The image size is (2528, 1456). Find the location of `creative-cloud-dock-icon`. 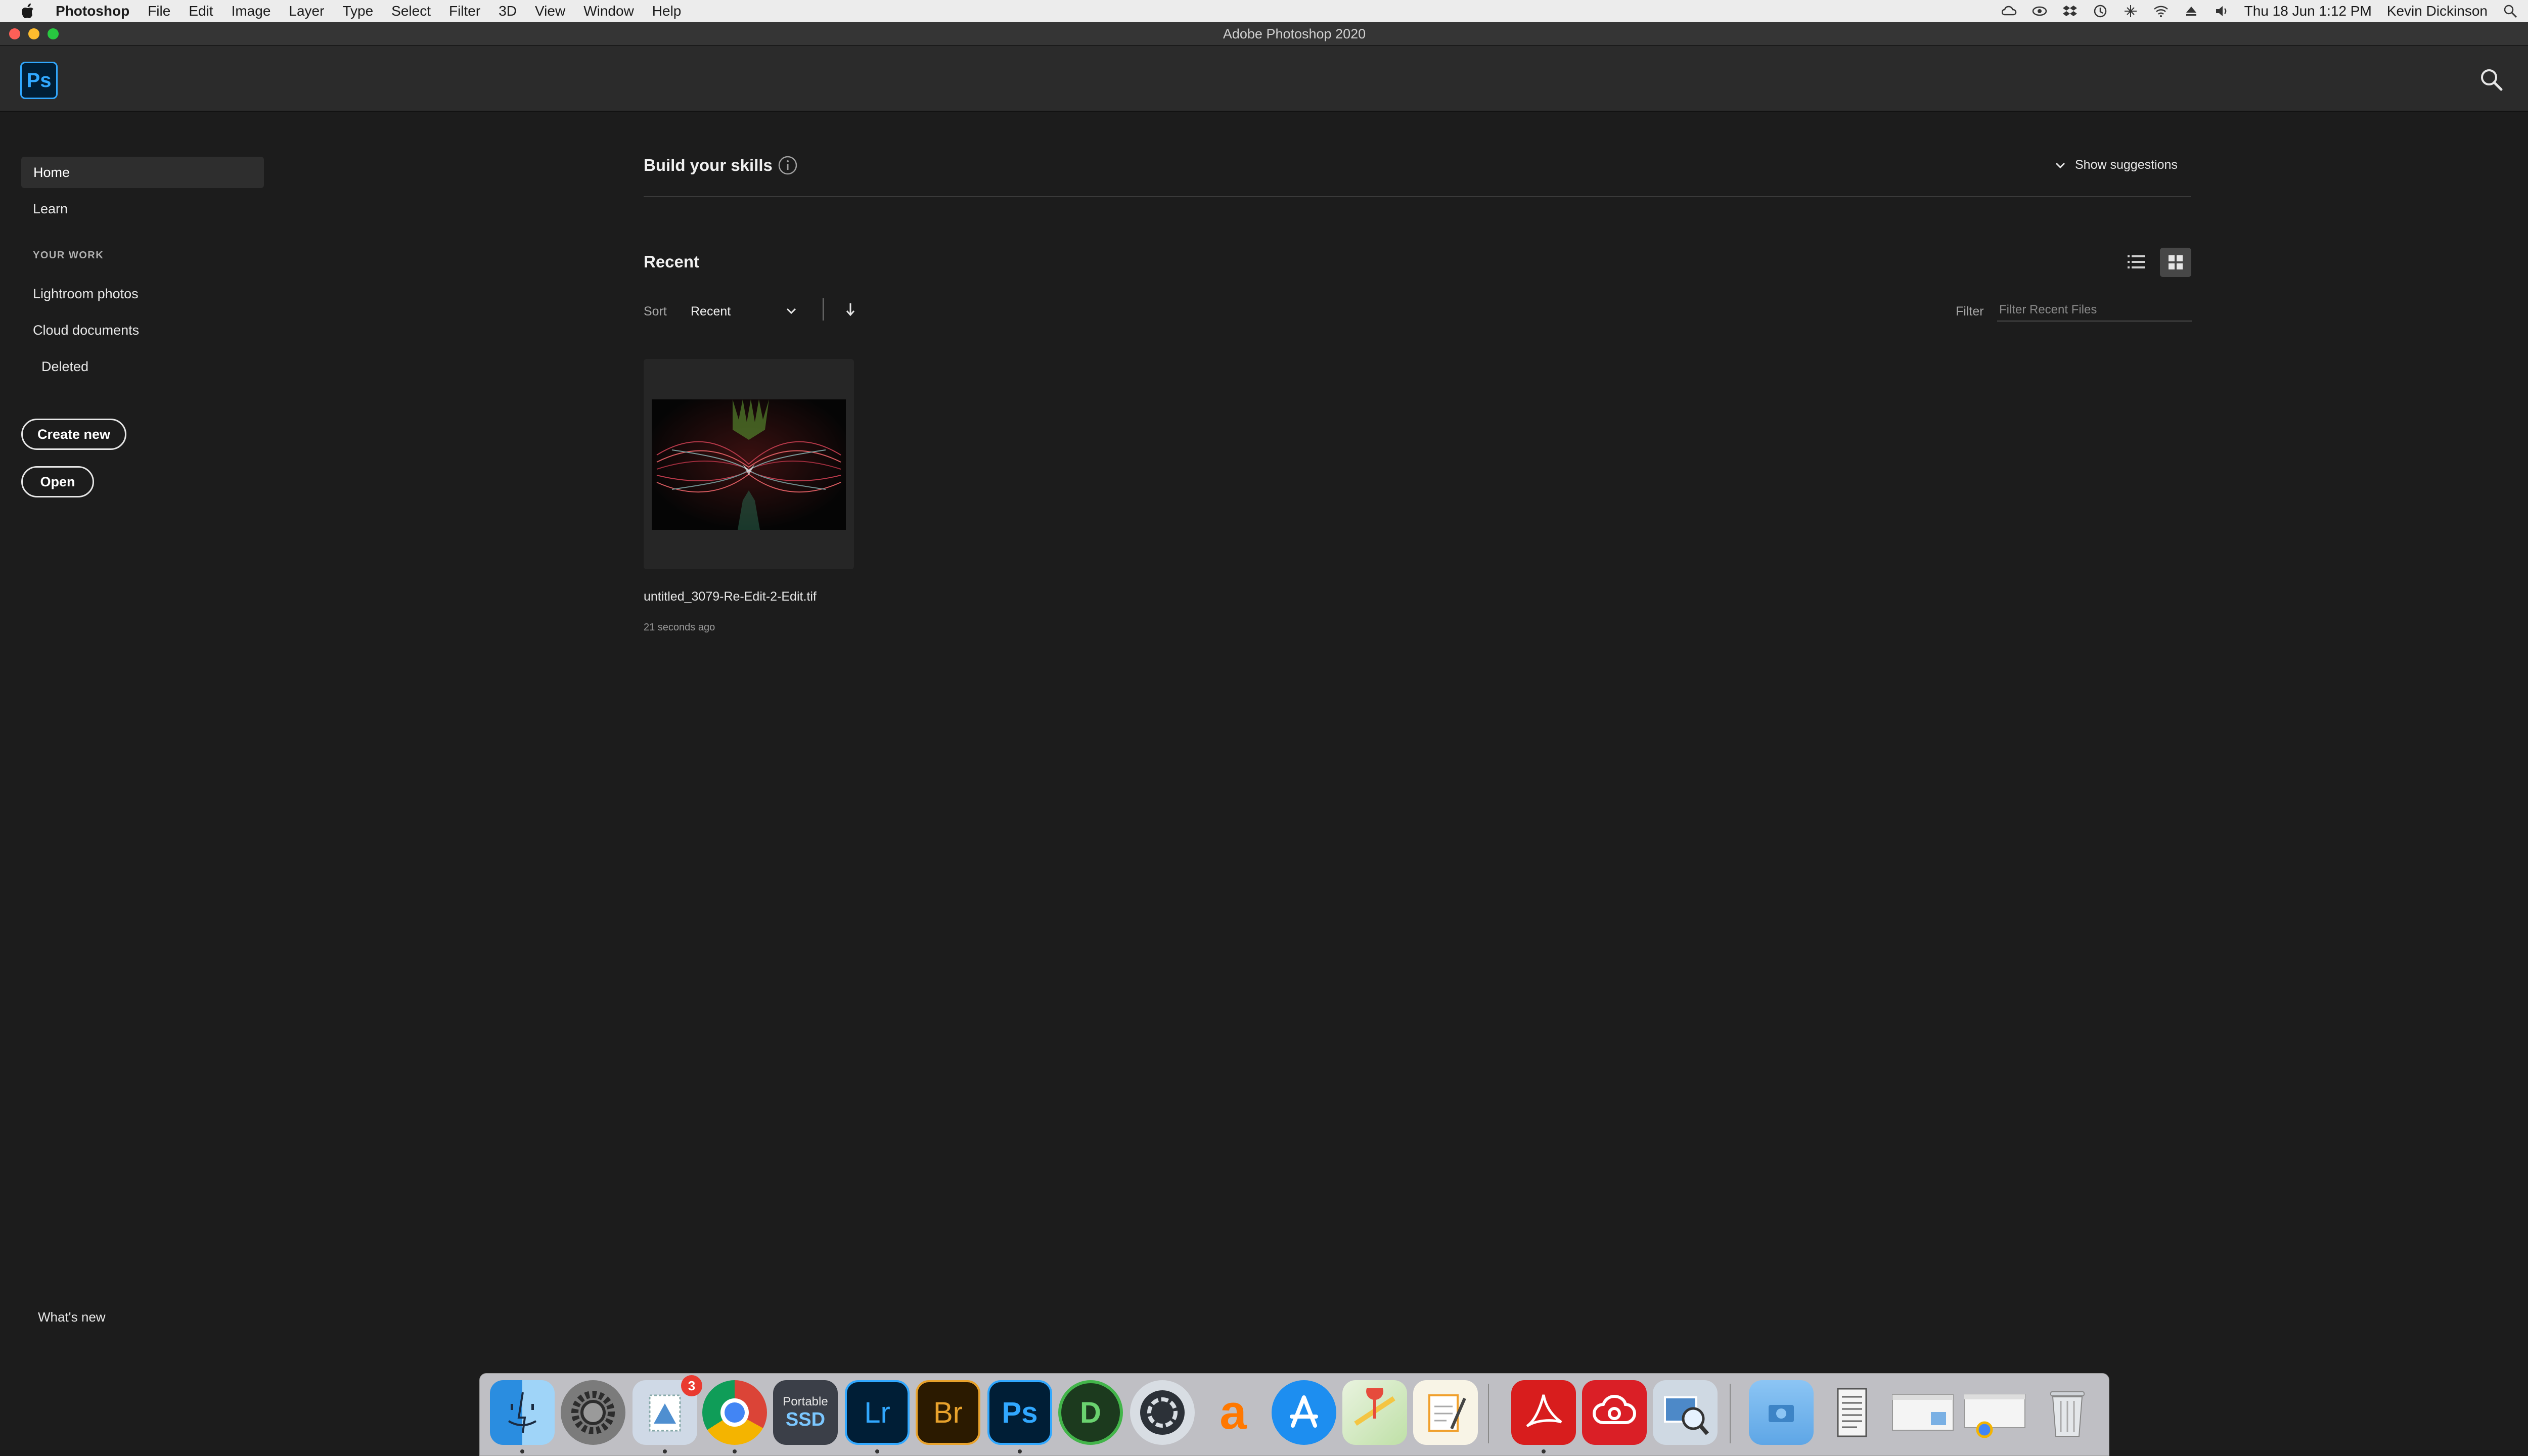

creative-cloud-dock-icon is located at coordinates (1615, 1412).